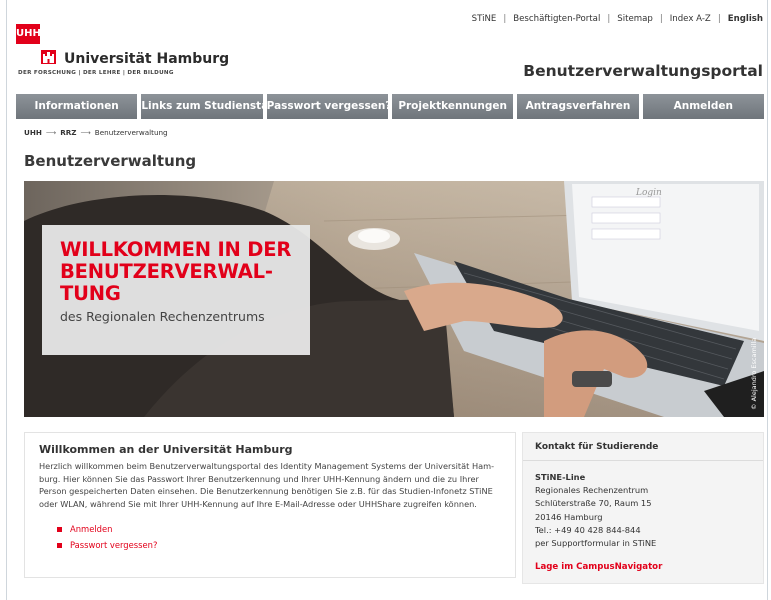 The width and height of the screenshot is (771, 600). Describe the element at coordinates (452, 106) in the screenshot. I see `nav-projektkennungen: Projektkennungen` at that location.